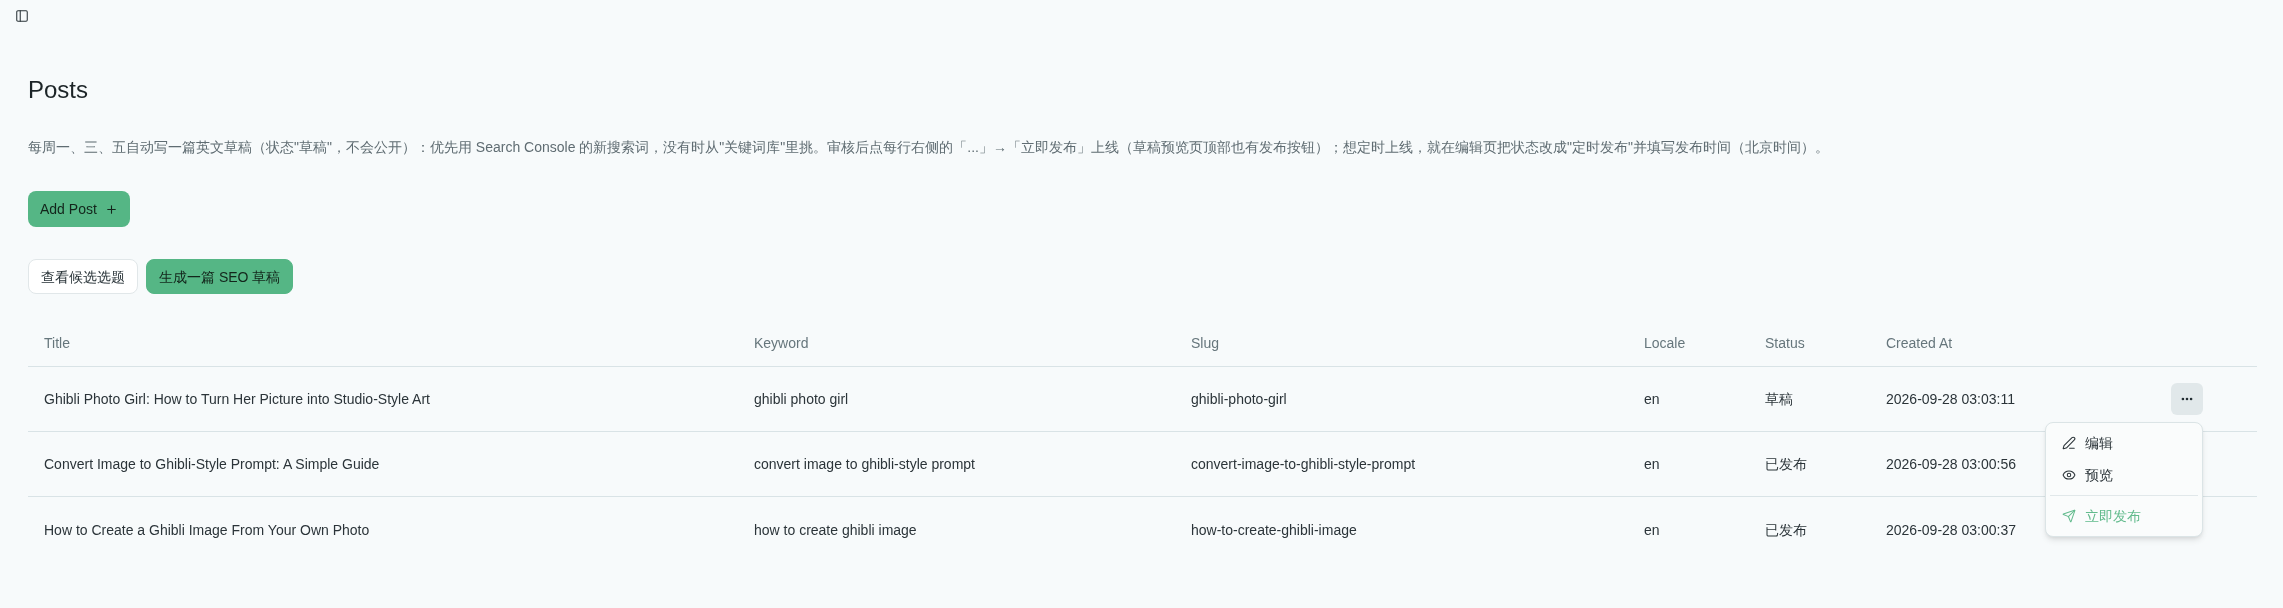 This screenshot has height=608, width=2283. I want to click on table-cell: ghibli-photo-girl, so click(1239, 399).